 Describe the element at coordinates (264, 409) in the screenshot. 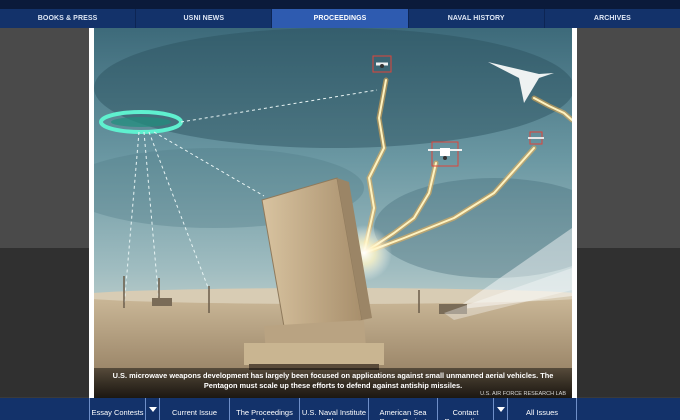

I see `subnav-proceedings-podcast: The Proceedings Podcast` at that location.